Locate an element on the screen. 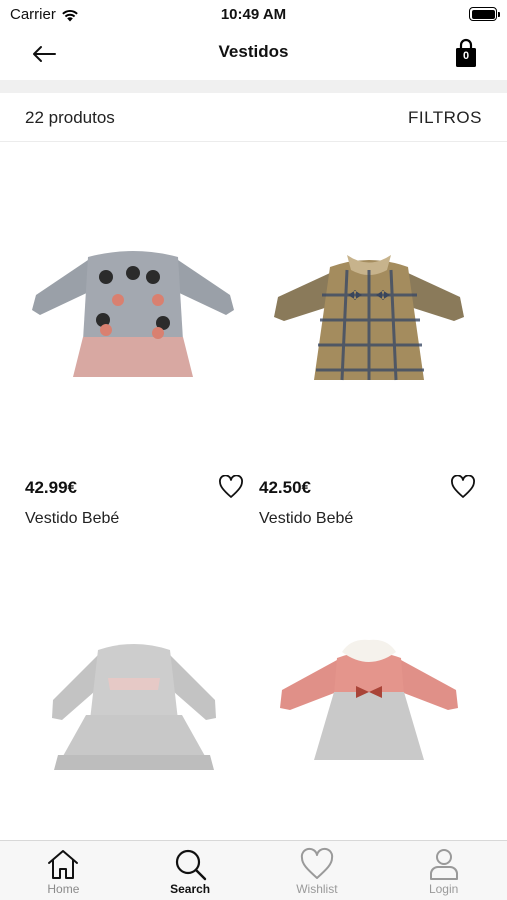 The width and height of the screenshot is (507, 900). cart-button: 0 is located at coordinates (466, 53).